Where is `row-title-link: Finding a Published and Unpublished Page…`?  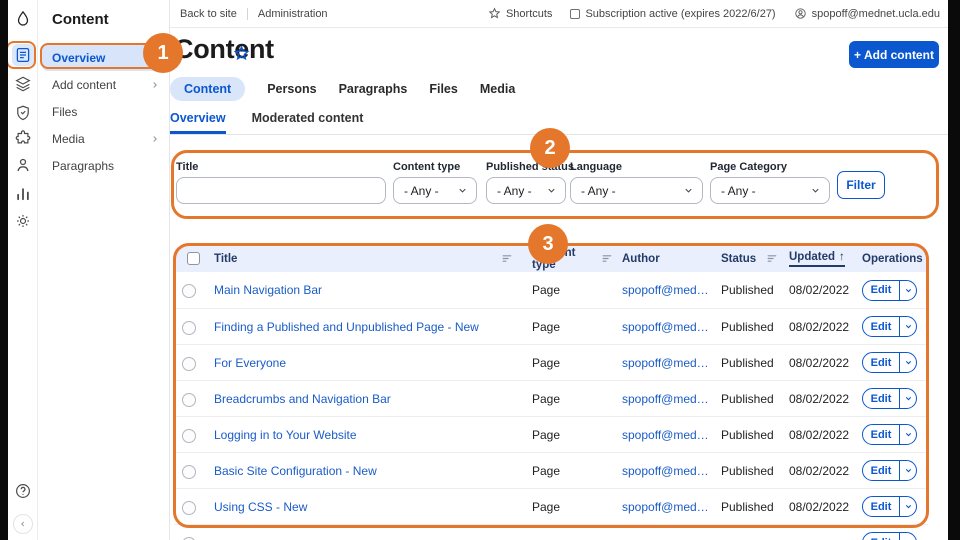
row-title-link: Finding a Published and Unpublished Page… is located at coordinates (373, 327).